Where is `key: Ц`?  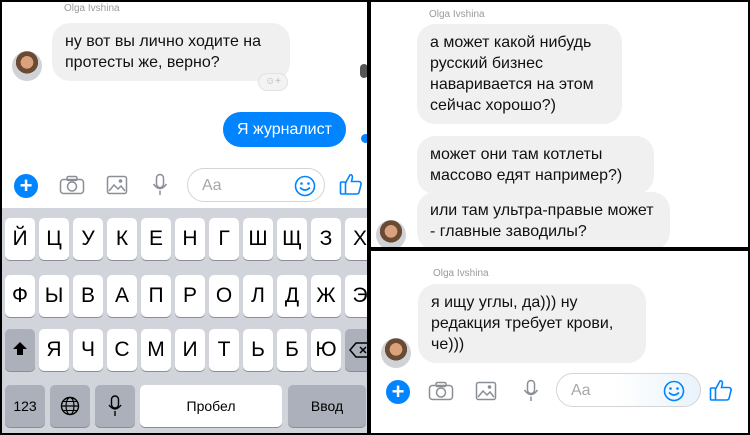 key: Ц is located at coordinates (54, 239).